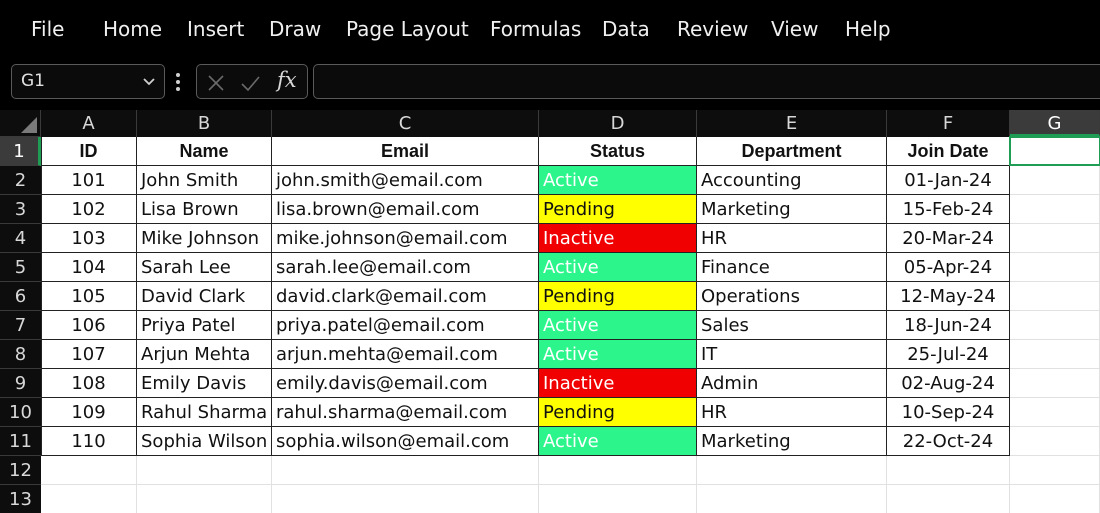  What do you see at coordinates (948, 470) in the screenshot?
I see `cell-join-date` at bounding box center [948, 470].